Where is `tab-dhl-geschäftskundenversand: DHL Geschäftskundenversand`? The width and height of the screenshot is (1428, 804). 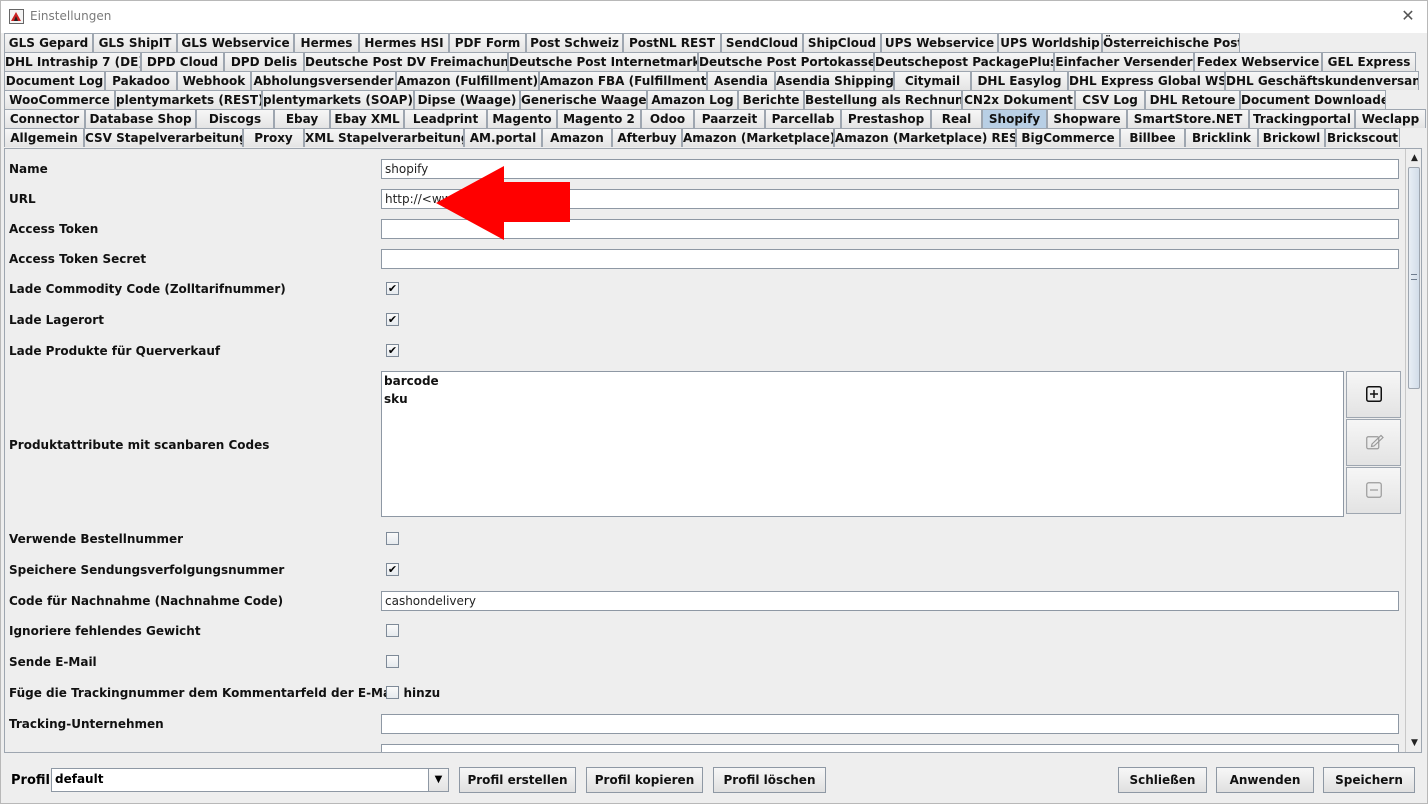 tab-dhl-geschäftskundenversand: DHL Geschäftskundenversand is located at coordinates (1322, 80).